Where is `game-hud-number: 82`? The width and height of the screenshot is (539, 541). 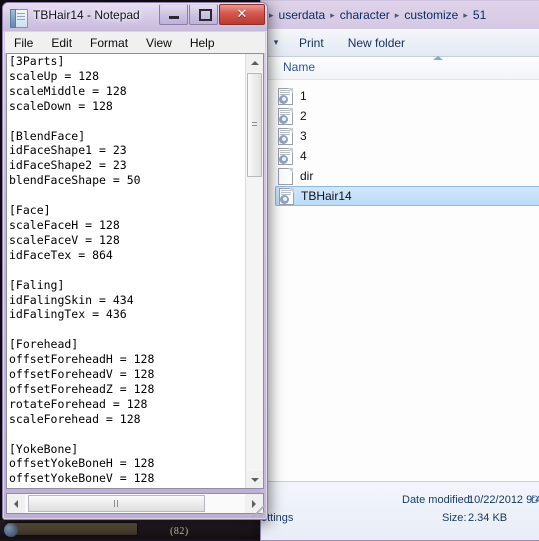 game-hud-number: 82 is located at coordinates (179, 531).